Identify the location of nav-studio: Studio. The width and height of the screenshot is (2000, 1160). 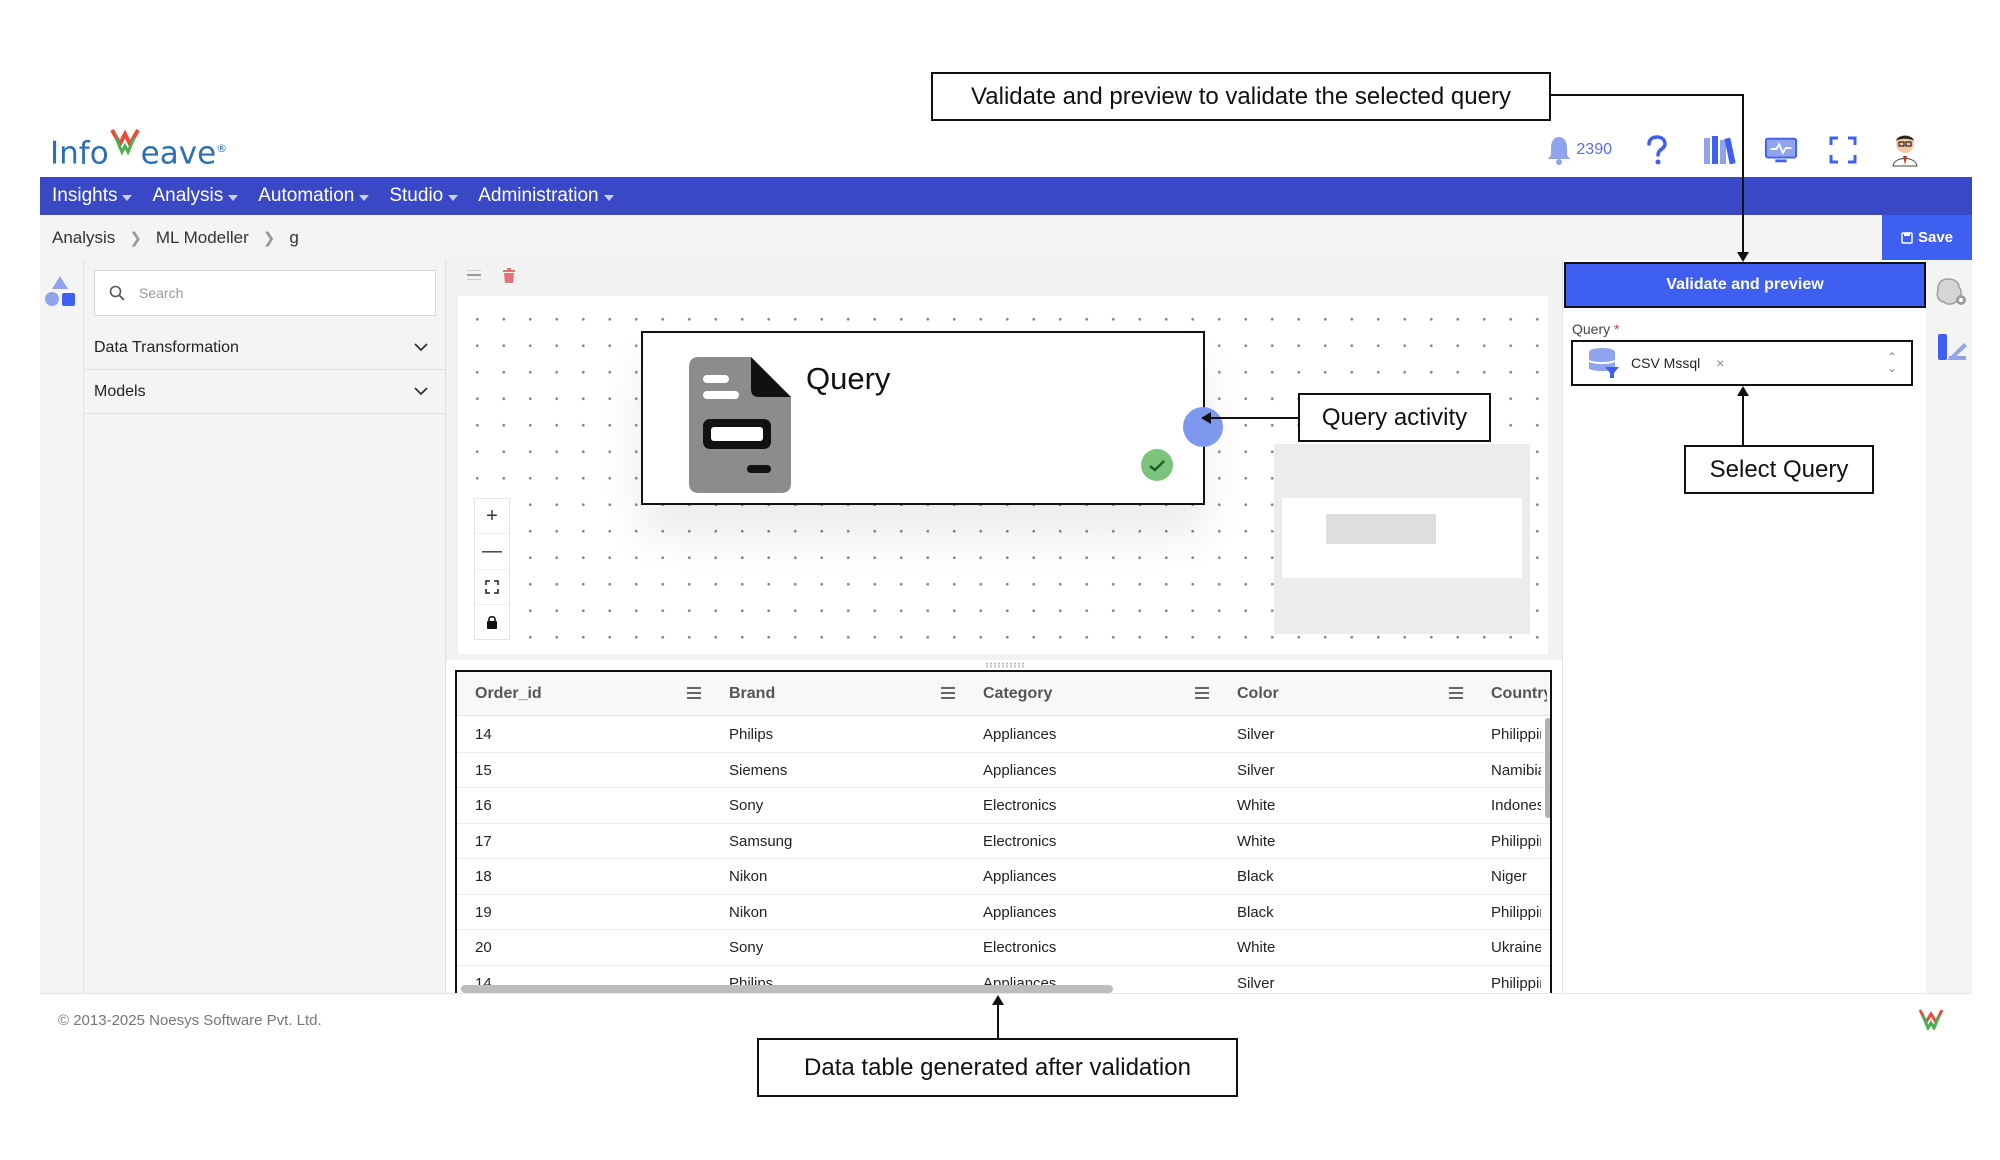
(429, 196).